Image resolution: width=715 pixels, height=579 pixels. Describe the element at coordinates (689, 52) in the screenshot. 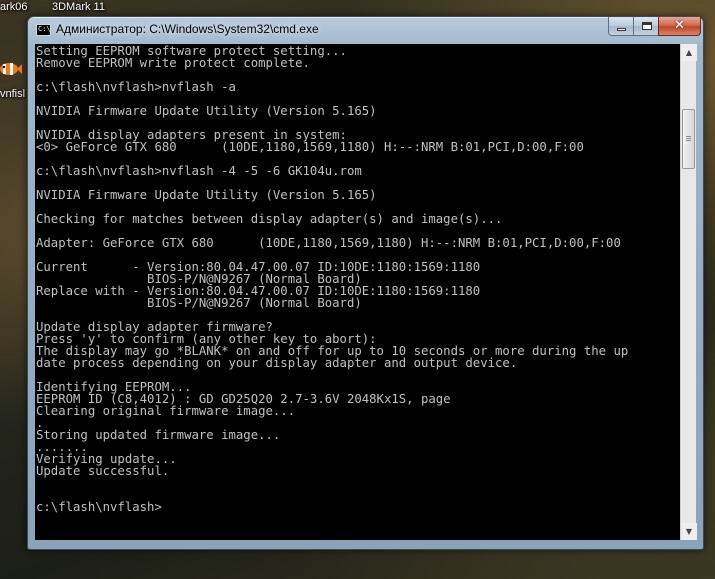

I see `scroll-up-button: ▲` at that location.